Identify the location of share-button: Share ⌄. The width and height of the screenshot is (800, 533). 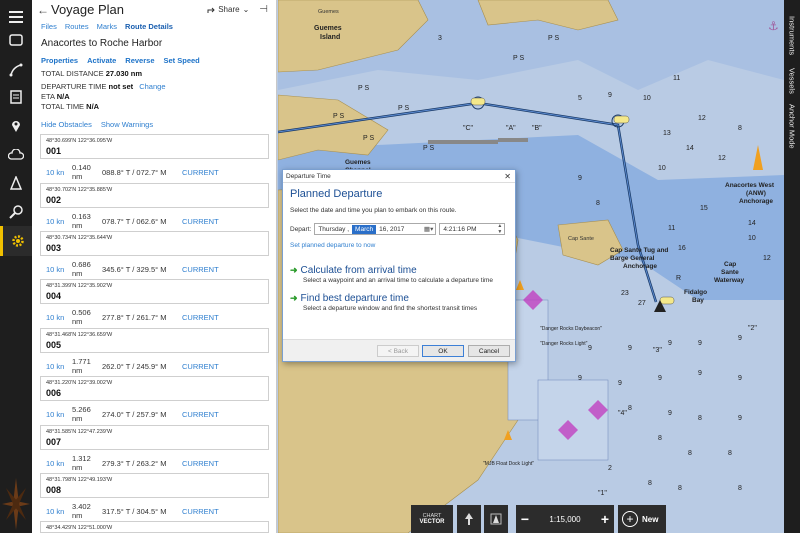
(228, 9).